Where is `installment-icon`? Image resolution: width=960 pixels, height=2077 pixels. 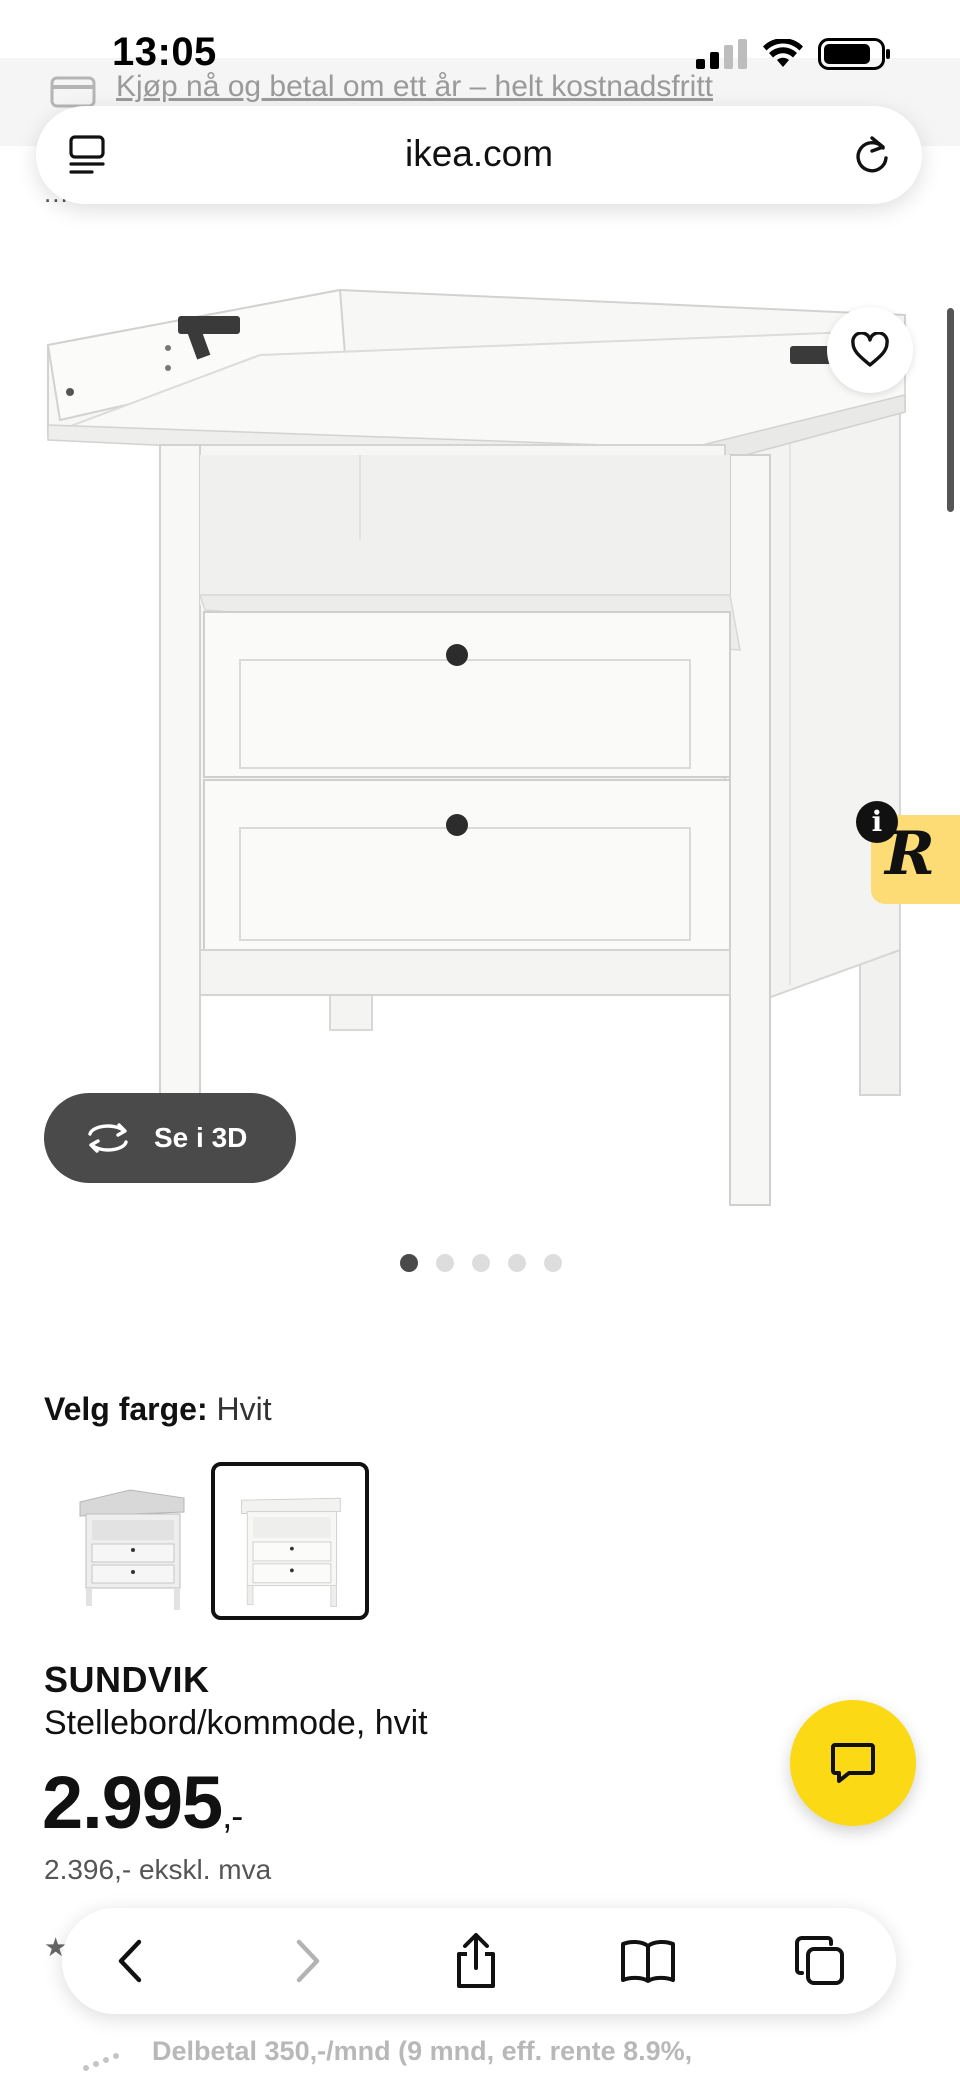 installment-icon is located at coordinates (101, 2062).